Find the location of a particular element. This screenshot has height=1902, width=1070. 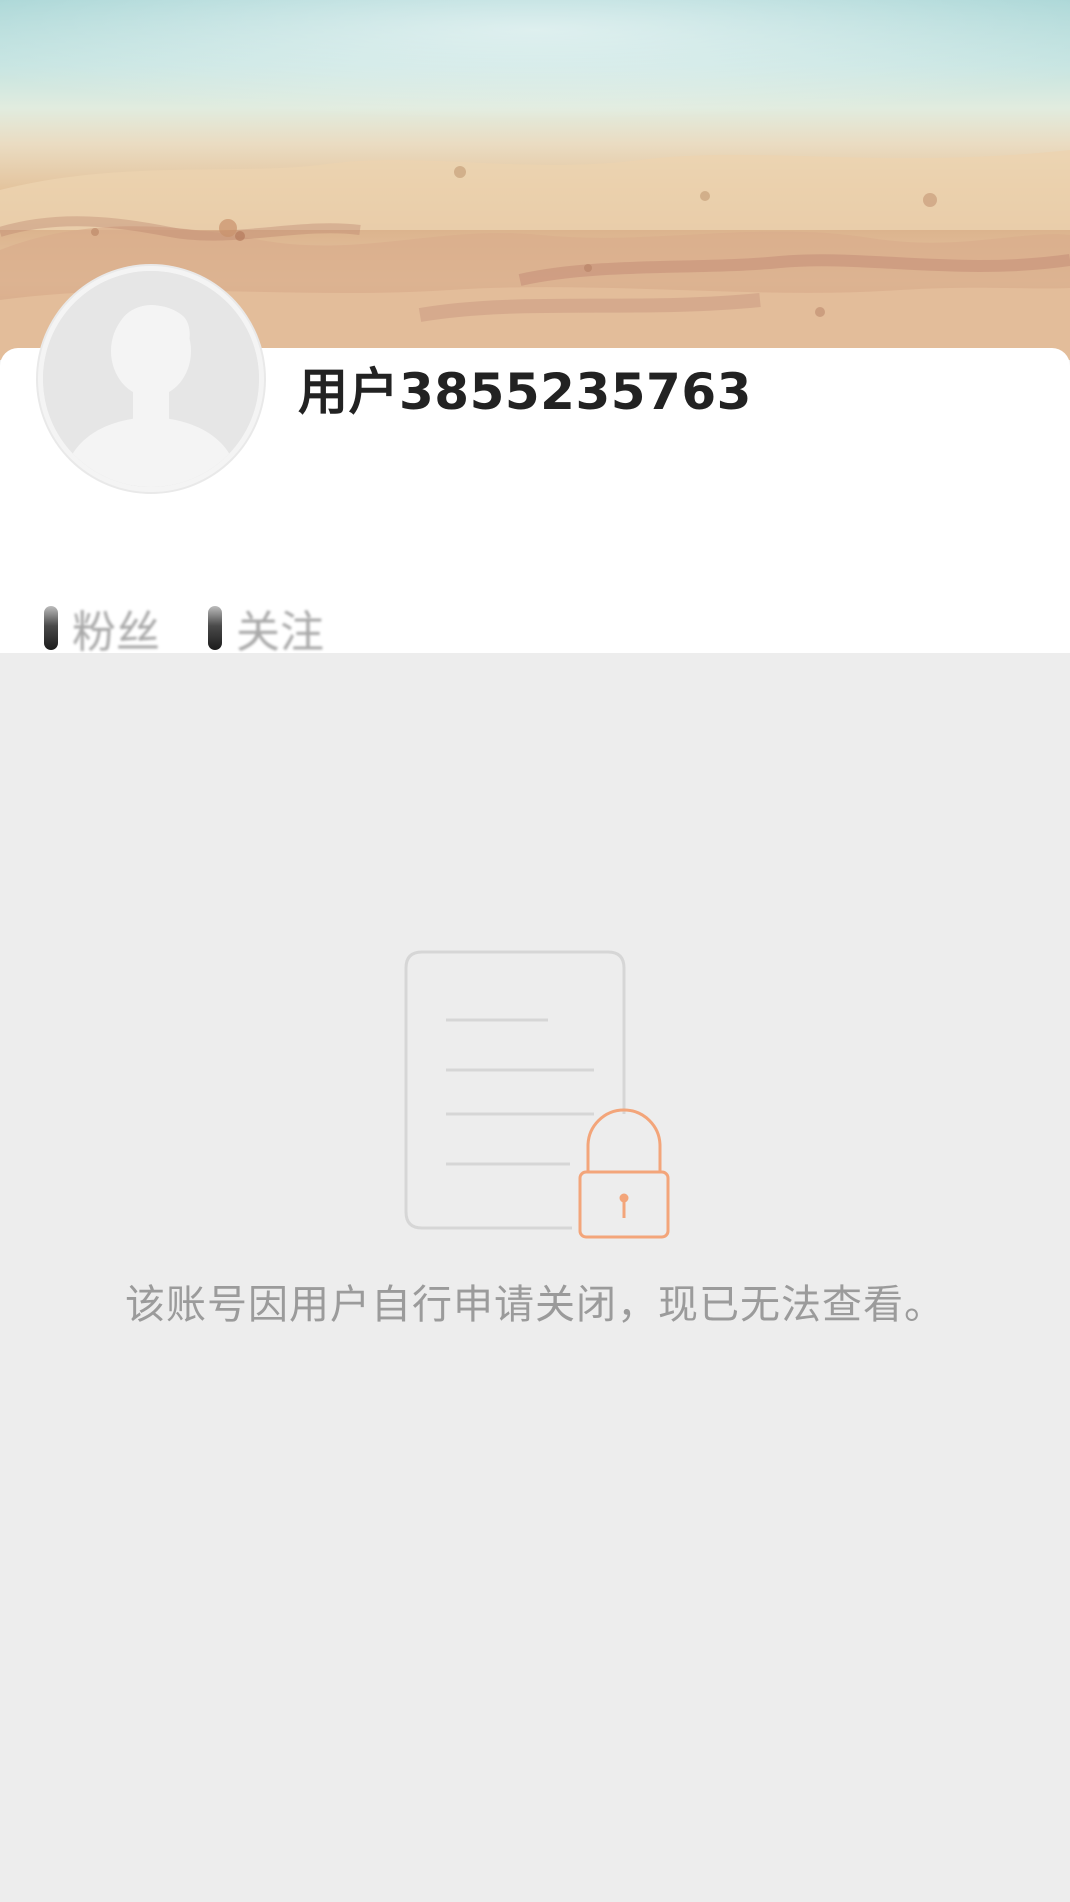

avatar is located at coordinates (151, 379).